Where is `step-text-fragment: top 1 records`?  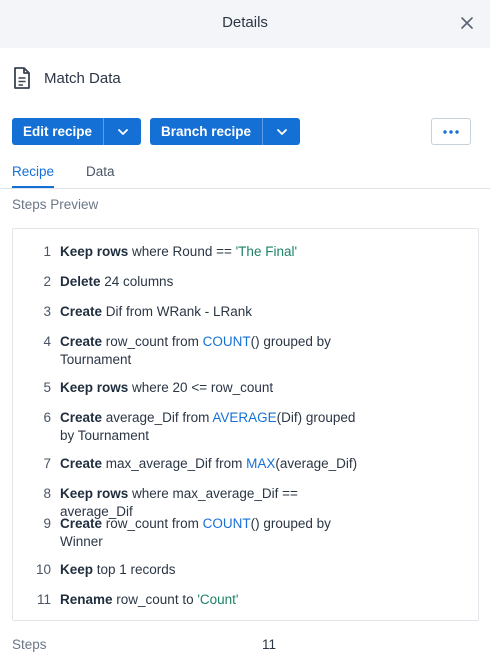
step-text-fragment: top 1 records is located at coordinates (134, 569).